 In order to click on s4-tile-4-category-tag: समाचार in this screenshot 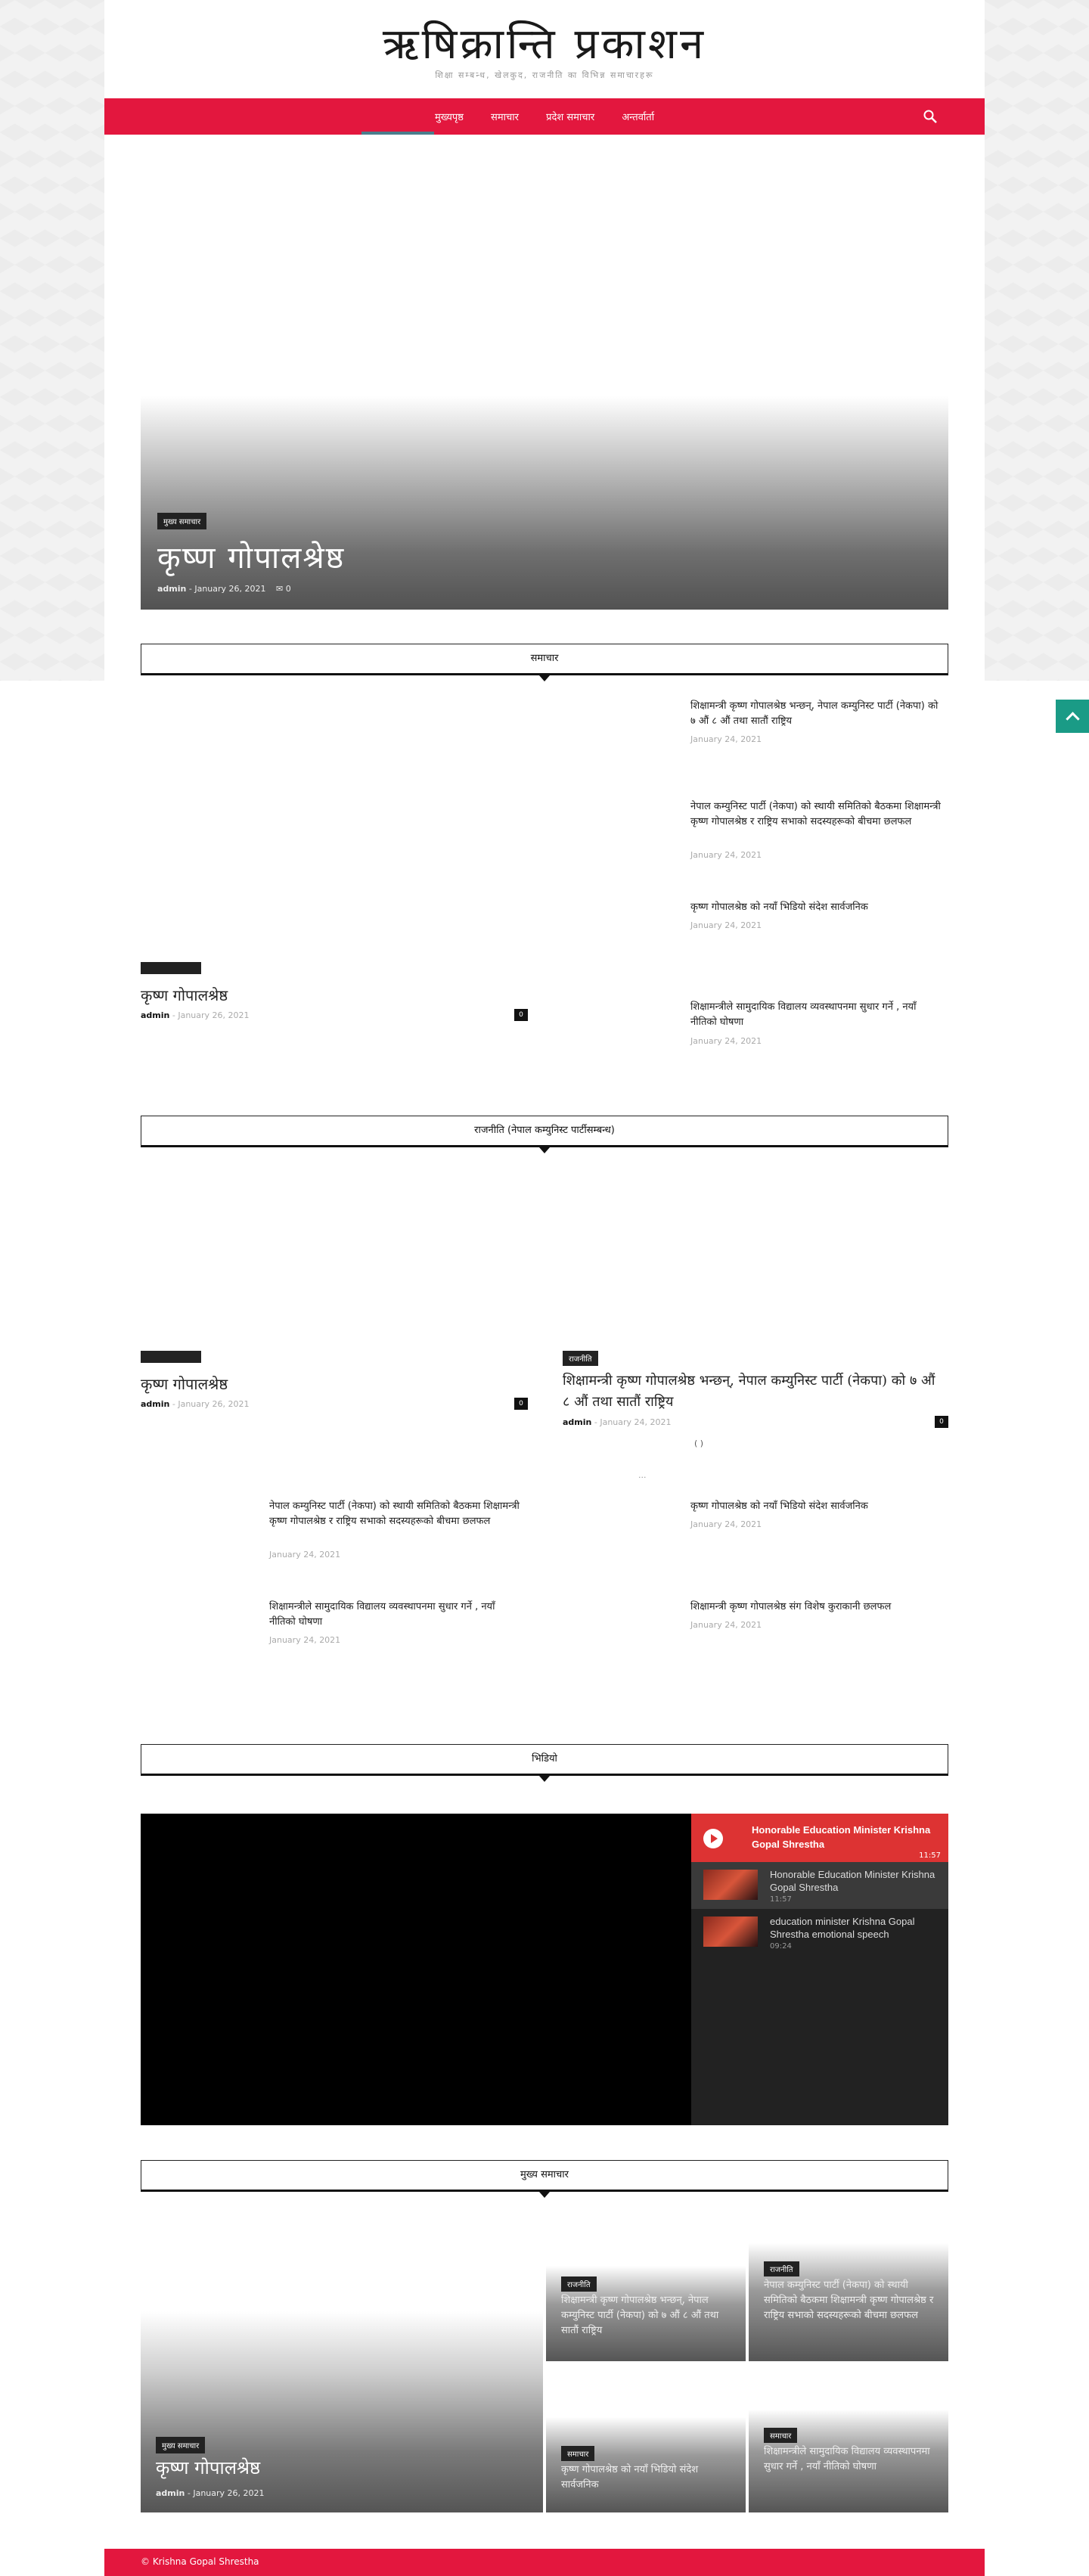, I will do `click(781, 2435)`.